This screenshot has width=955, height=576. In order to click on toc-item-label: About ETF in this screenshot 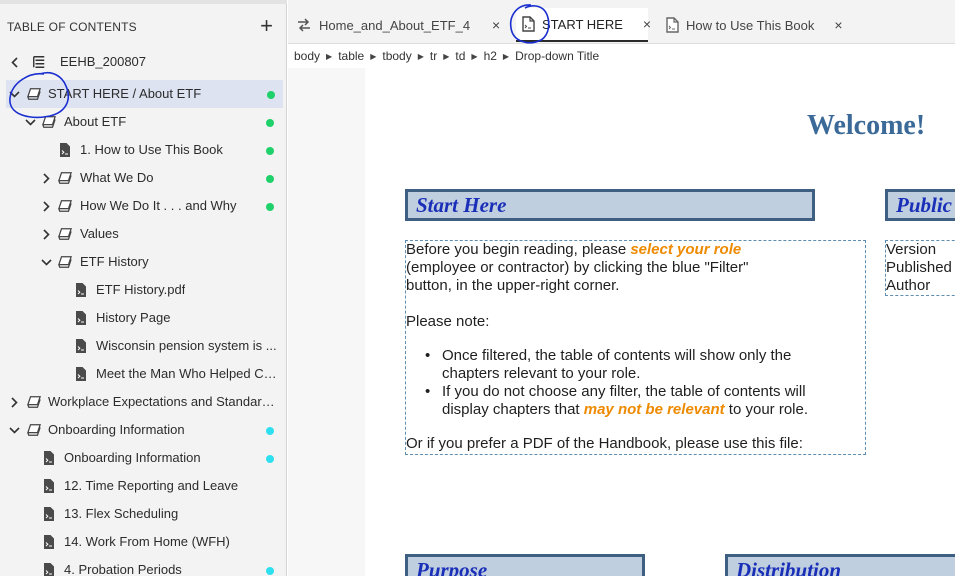, I will do `click(95, 121)`.